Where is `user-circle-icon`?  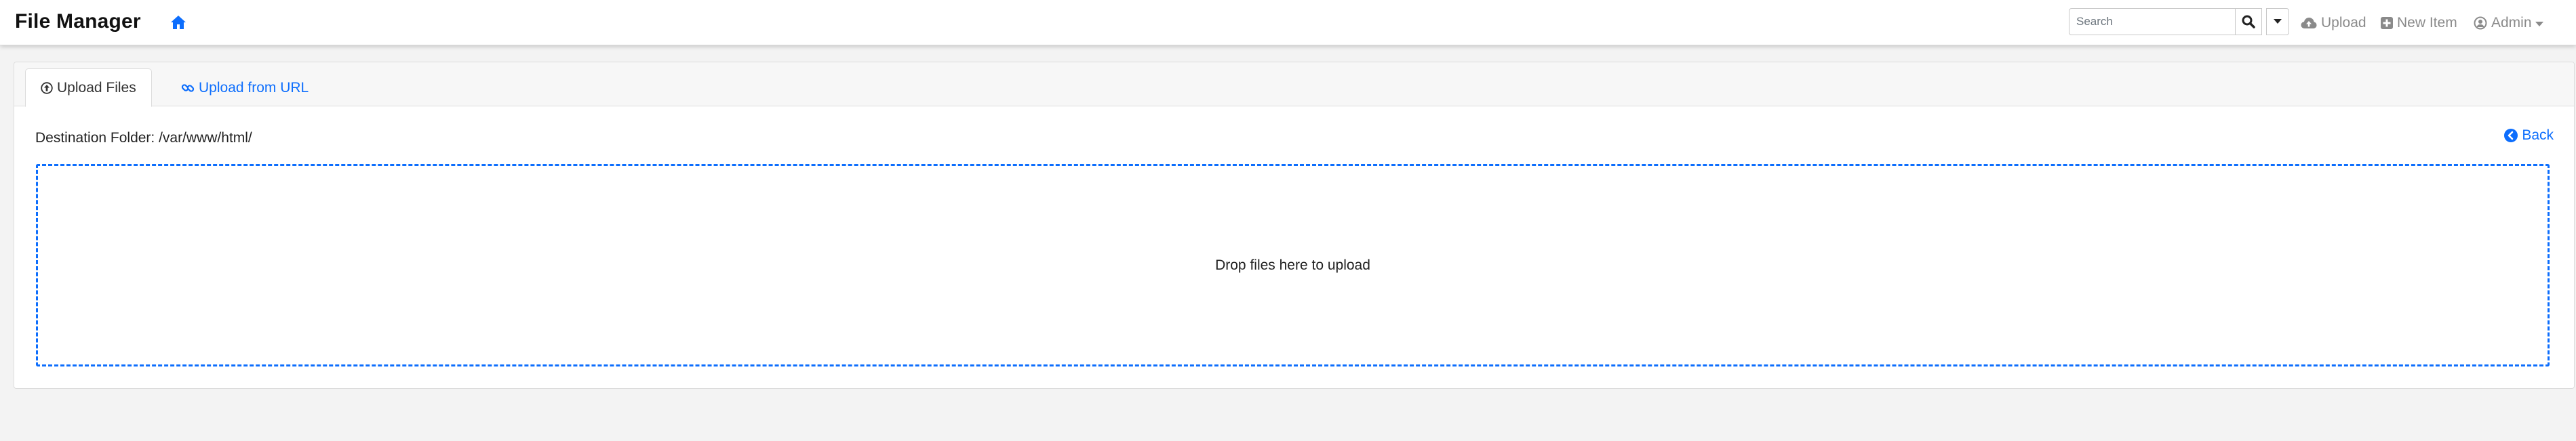 user-circle-icon is located at coordinates (2480, 23).